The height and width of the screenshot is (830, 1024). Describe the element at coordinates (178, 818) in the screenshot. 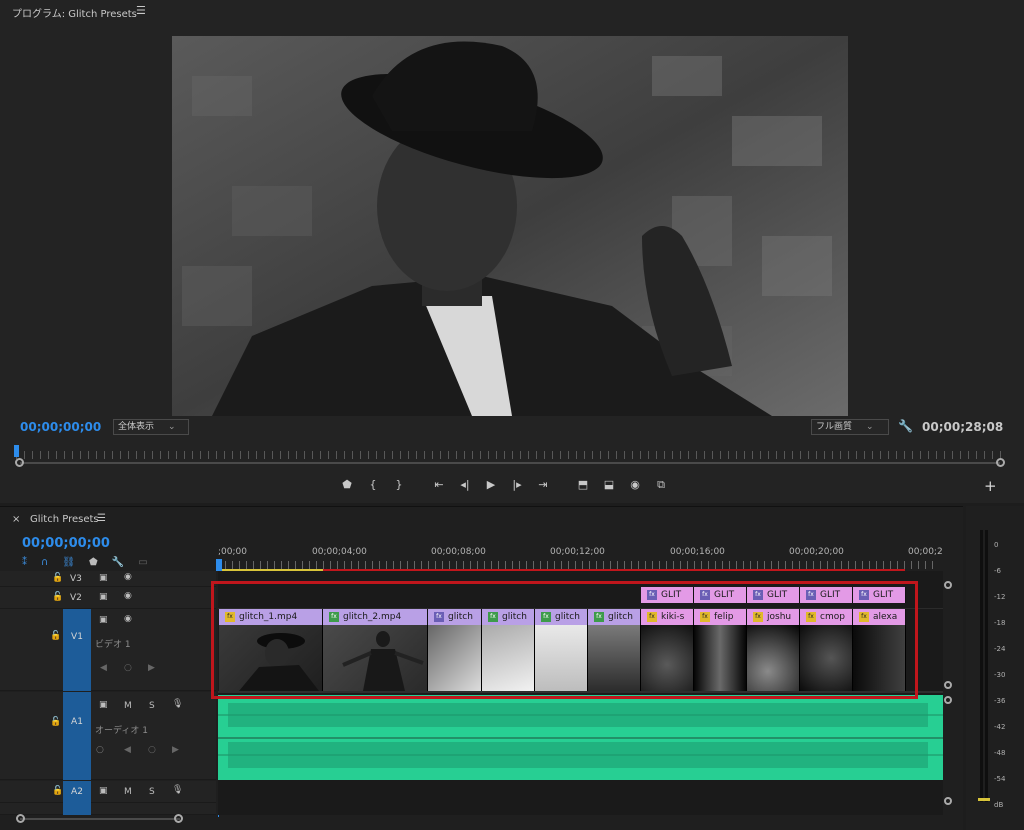

I see `h-scroll-handle-right` at that location.